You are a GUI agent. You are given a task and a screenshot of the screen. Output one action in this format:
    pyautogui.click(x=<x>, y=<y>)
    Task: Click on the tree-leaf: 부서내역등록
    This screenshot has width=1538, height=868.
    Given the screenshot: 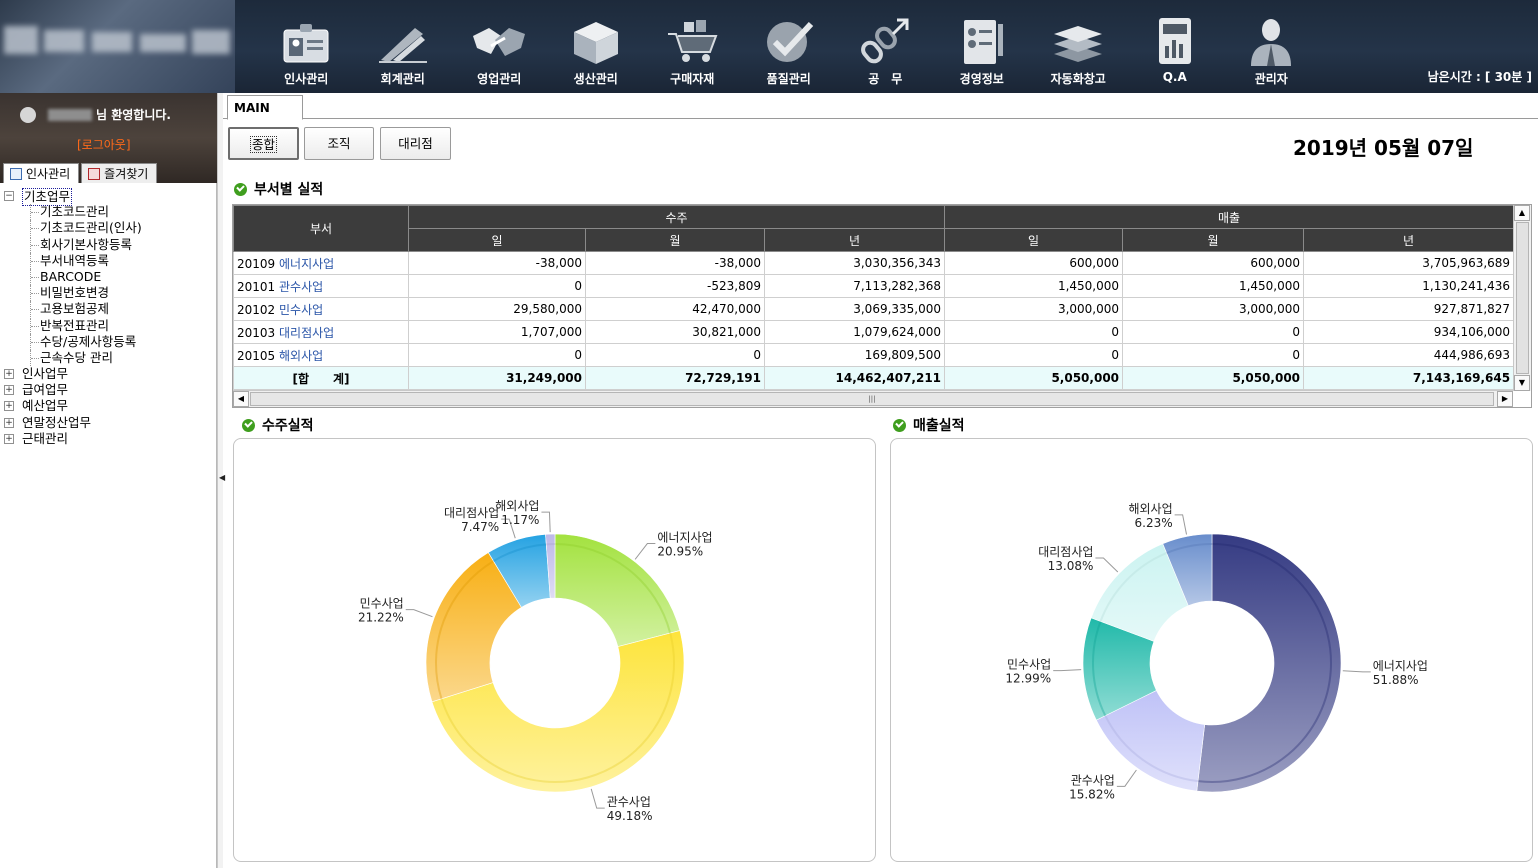 What is the action you would take?
    pyautogui.click(x=108, y=260)
    